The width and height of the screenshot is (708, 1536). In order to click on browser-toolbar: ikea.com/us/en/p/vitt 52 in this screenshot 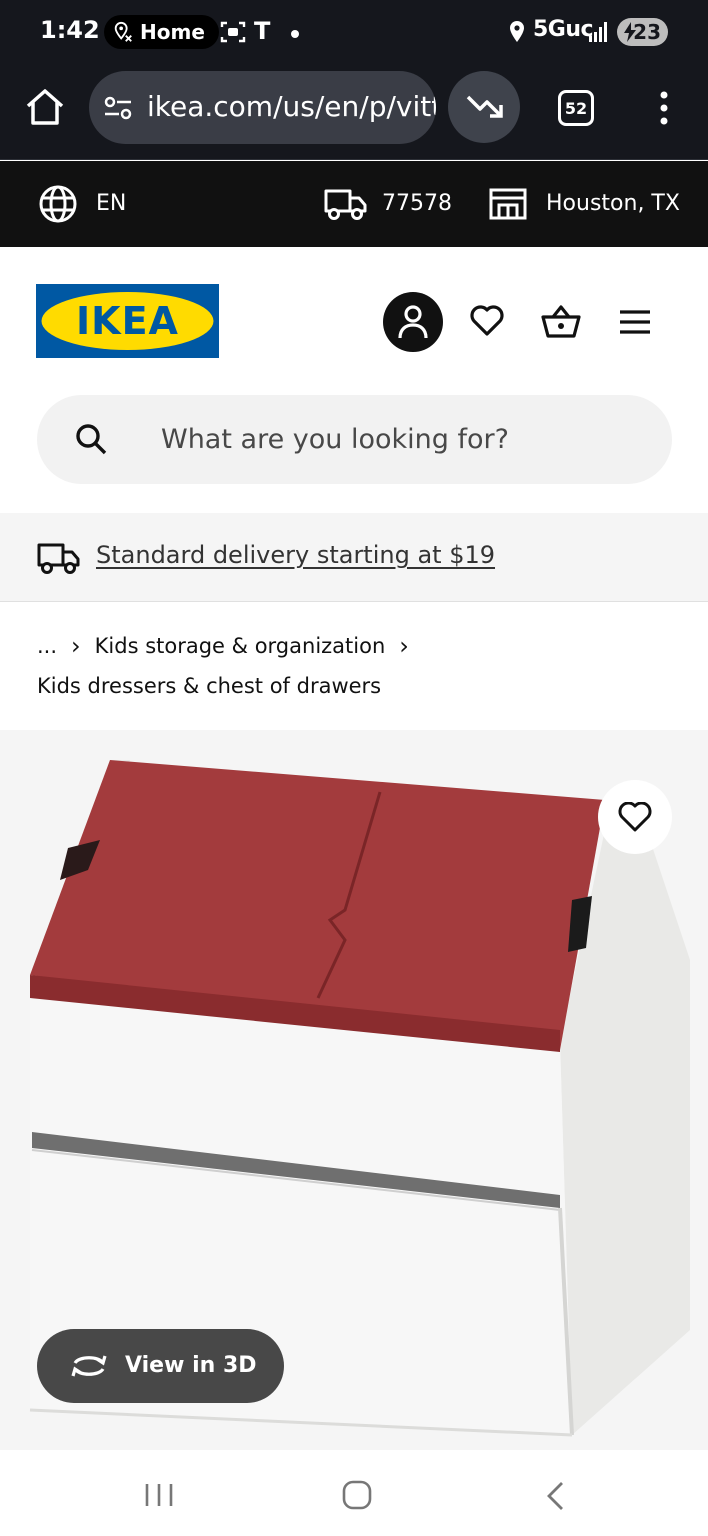, I will do `click(354, 111)`.